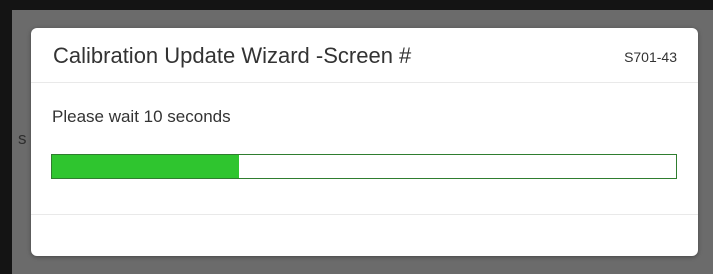 The height and width of the screenshot is (274, 713). Describe the element at coordinates (146, 166) in the screenshot. I see `progress-bar-fill` at that location.